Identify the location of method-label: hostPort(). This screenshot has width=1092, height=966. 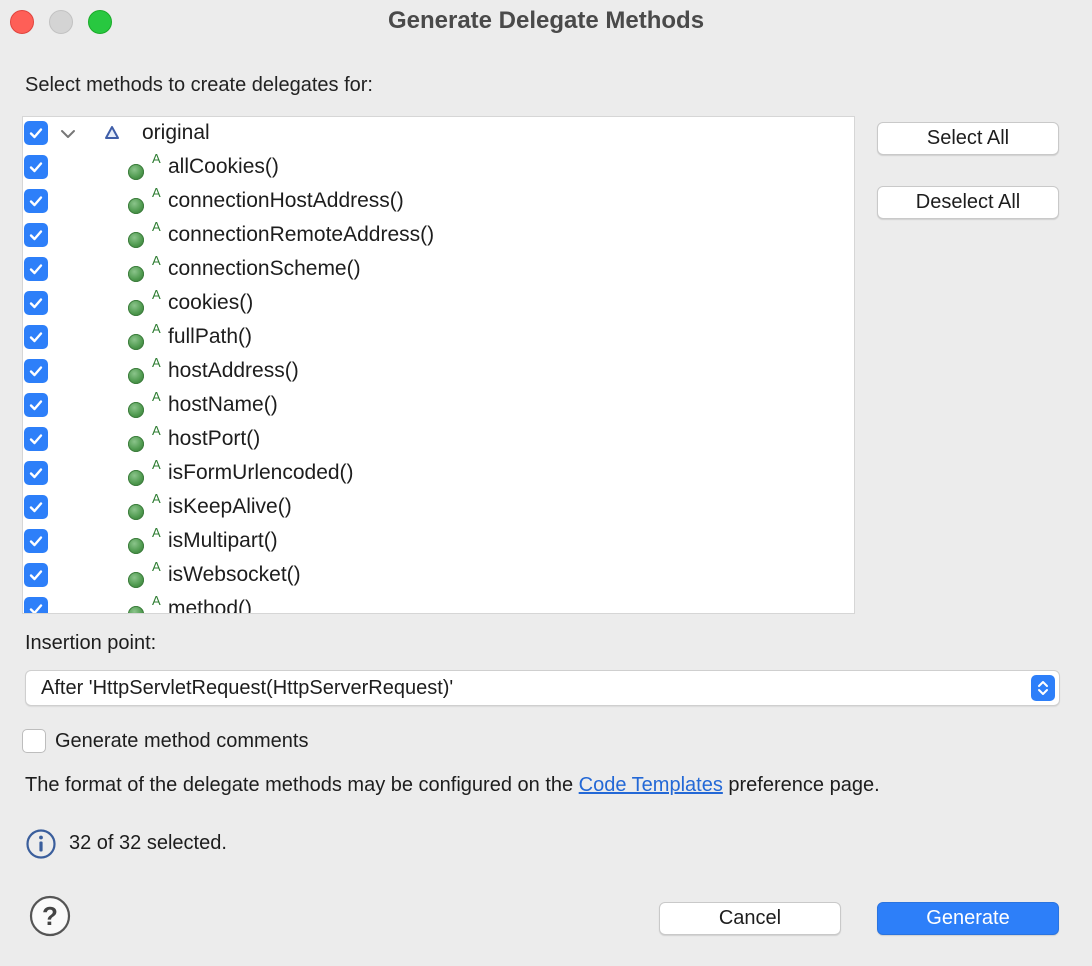
(214, 438).